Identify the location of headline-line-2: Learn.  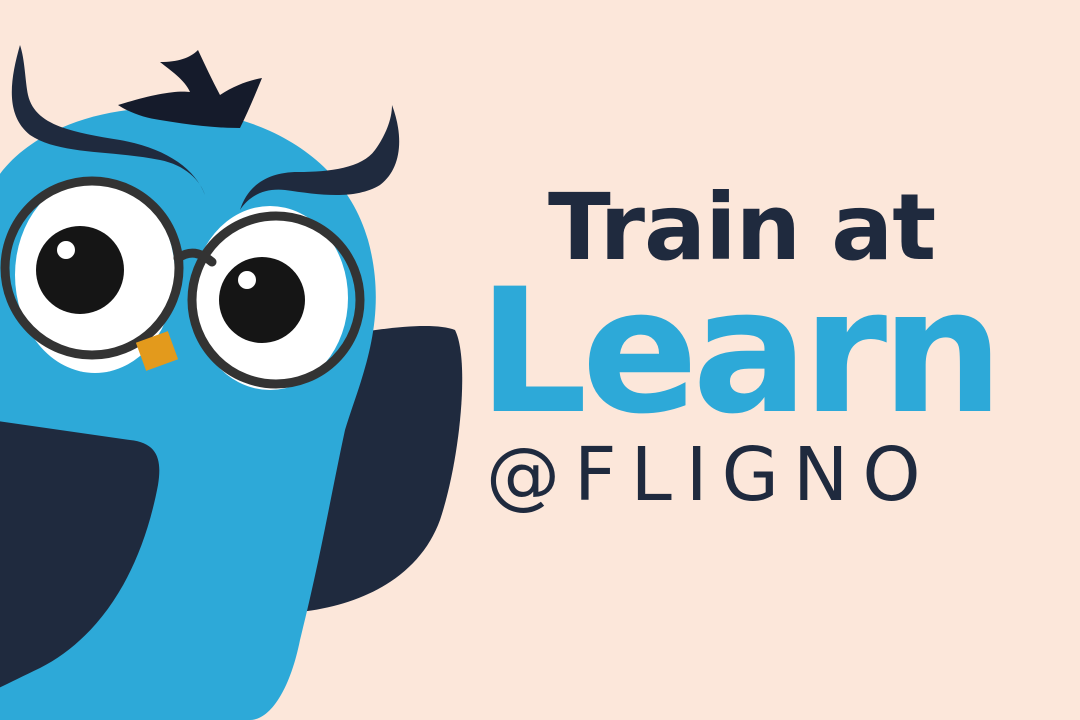
(741, 351).